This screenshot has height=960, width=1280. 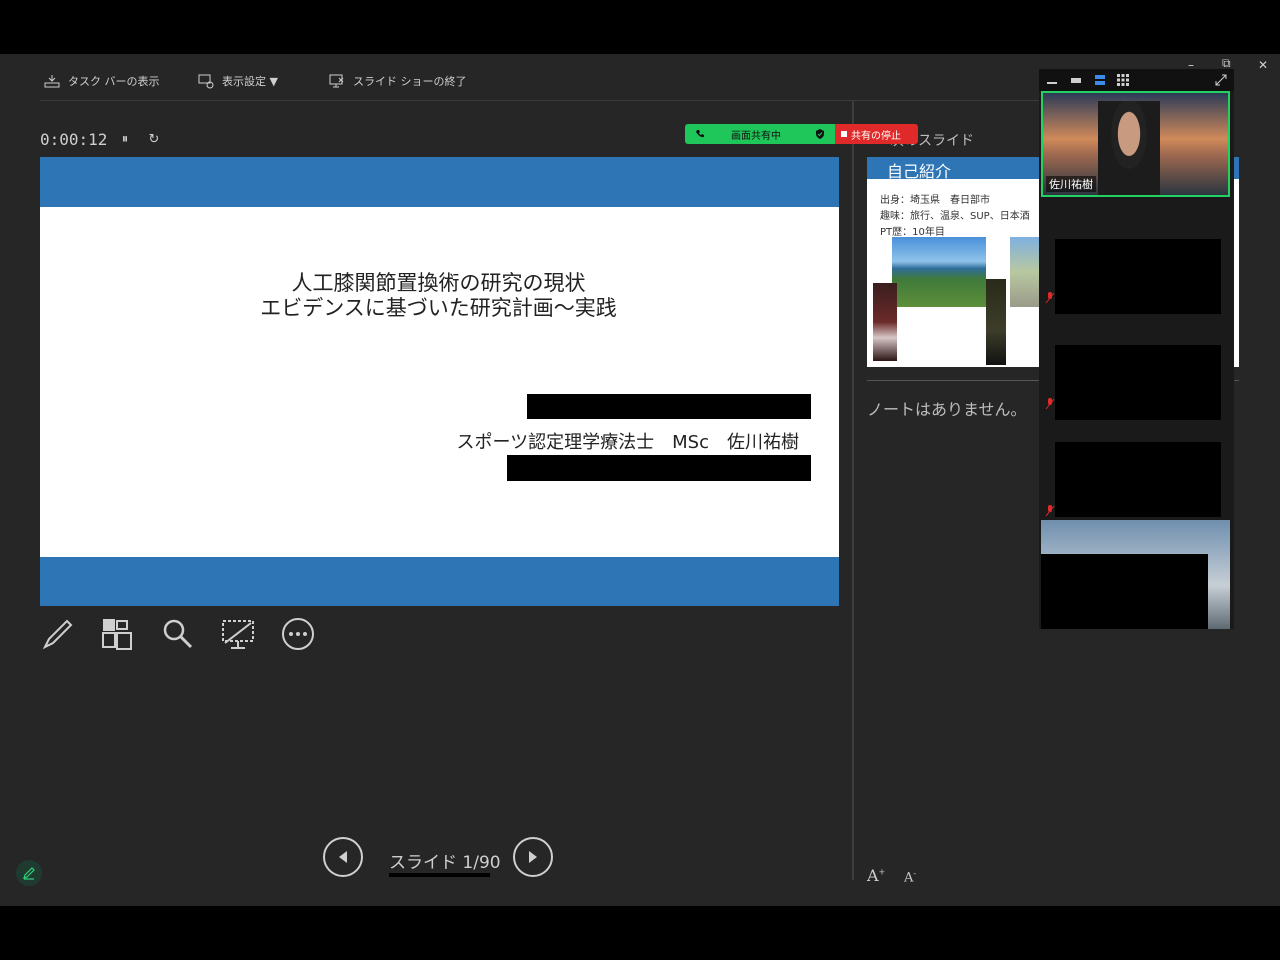 I want to click on toolbar-divider, so click(x=540, y=100).